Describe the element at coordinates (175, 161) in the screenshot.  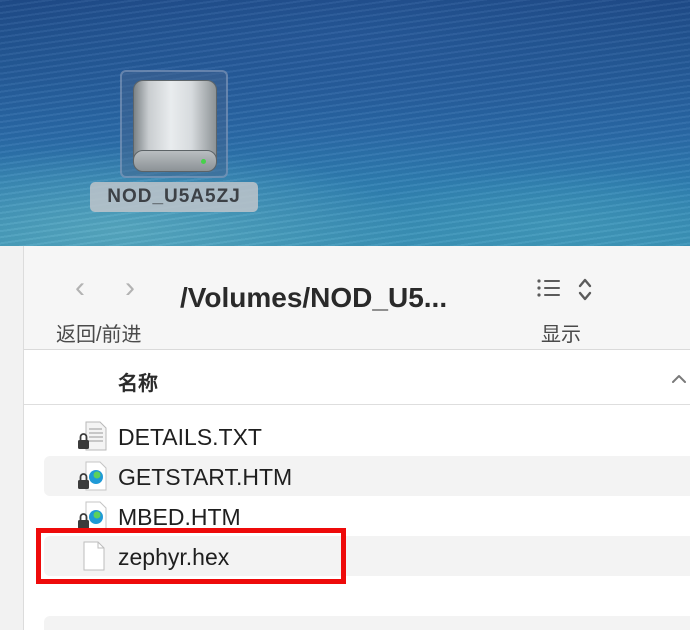
I see `drive-base` at that location.